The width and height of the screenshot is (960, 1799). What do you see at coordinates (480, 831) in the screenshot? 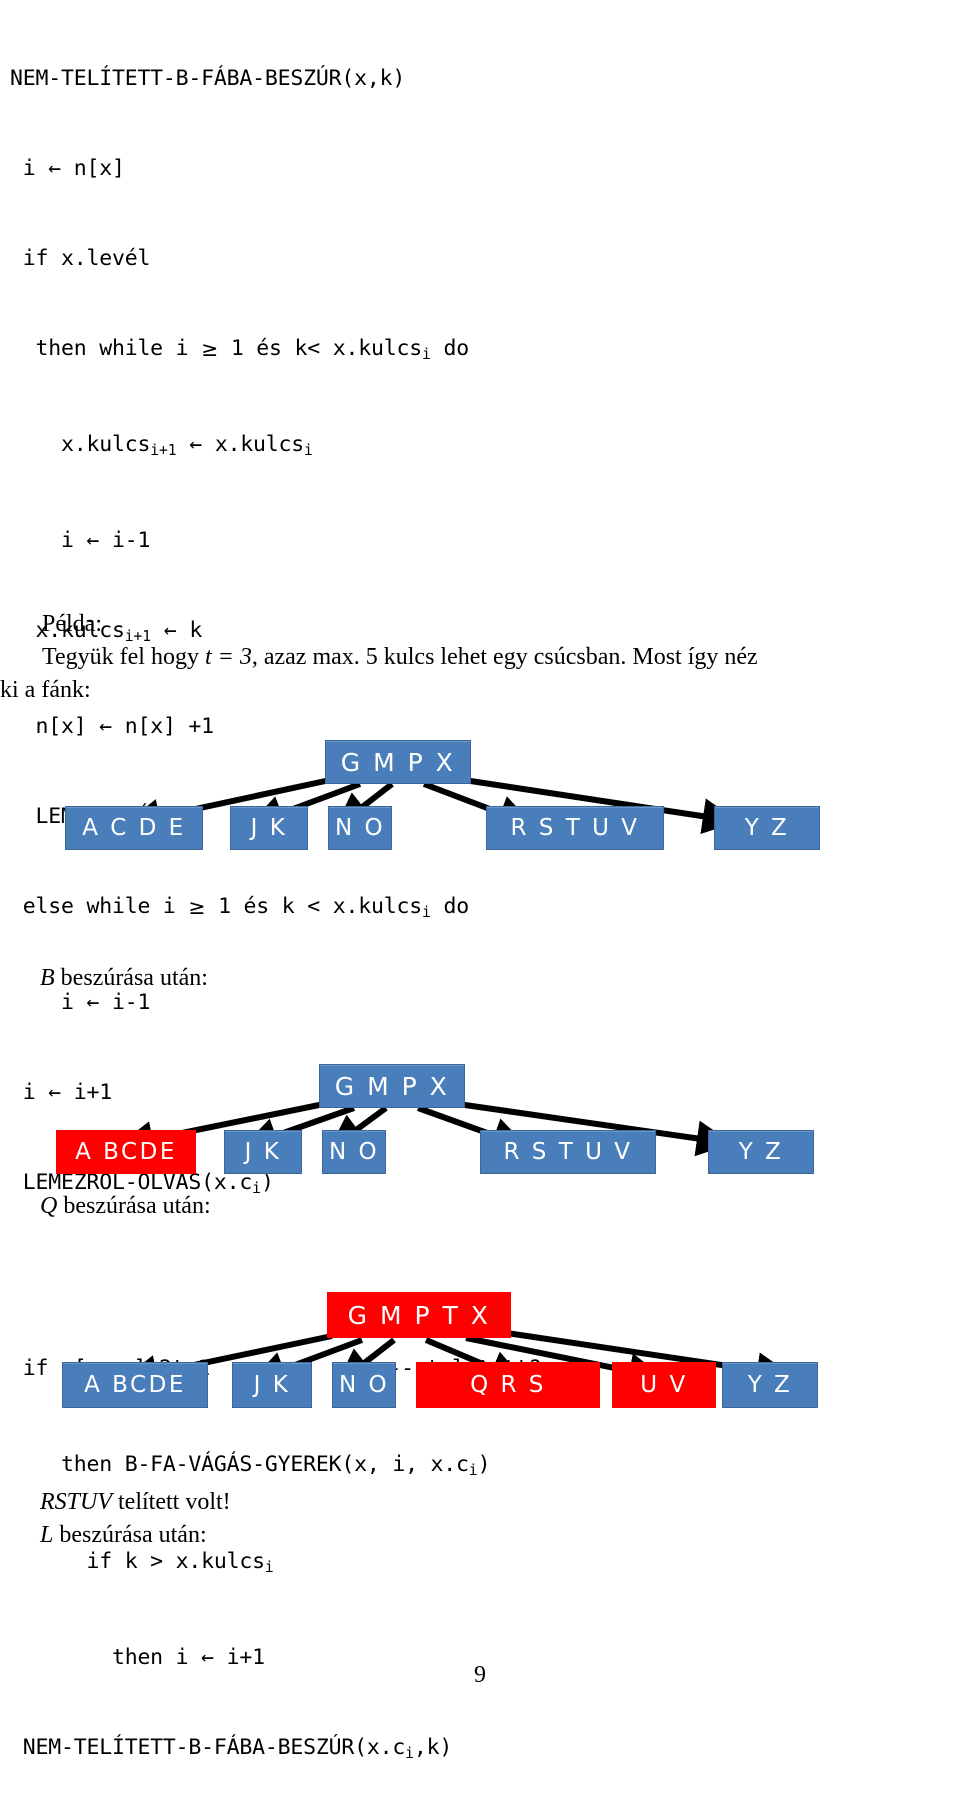
I see `tree-initial: G M P X A C D E J K N O R S T U V Y Z` at bounding box center [480, 831].